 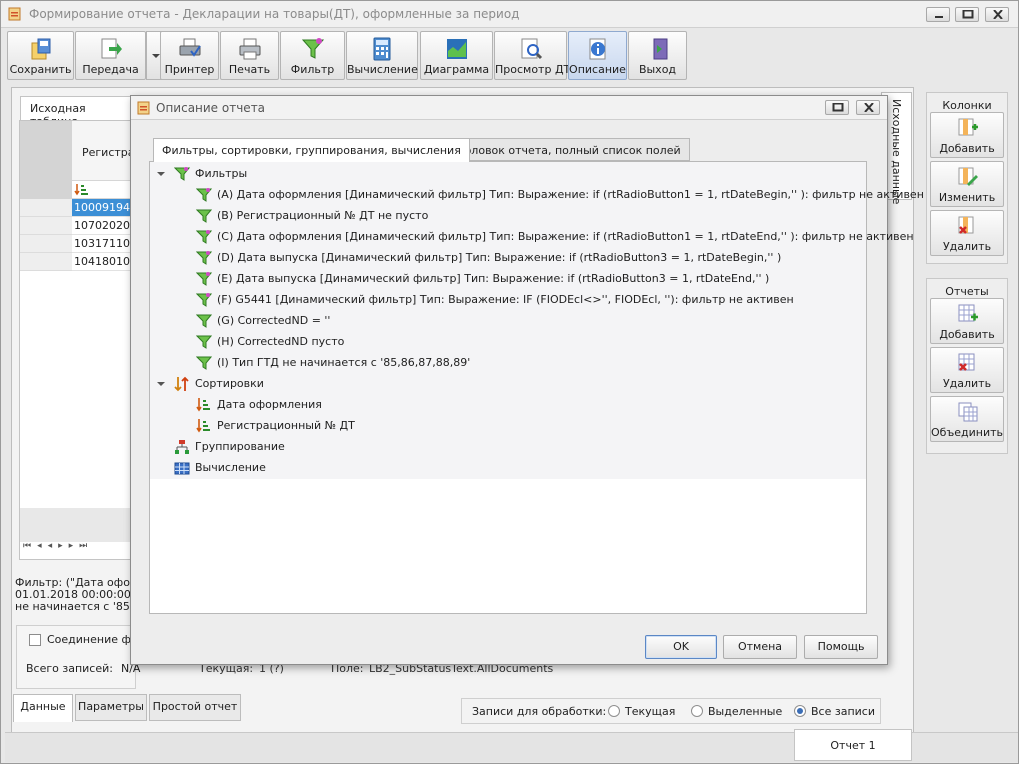 What do you see at coordinates (533, 69) in the screenshot?
I see `preview-dt-label: Просмотр ДТ` at bounding box center [533, 69].